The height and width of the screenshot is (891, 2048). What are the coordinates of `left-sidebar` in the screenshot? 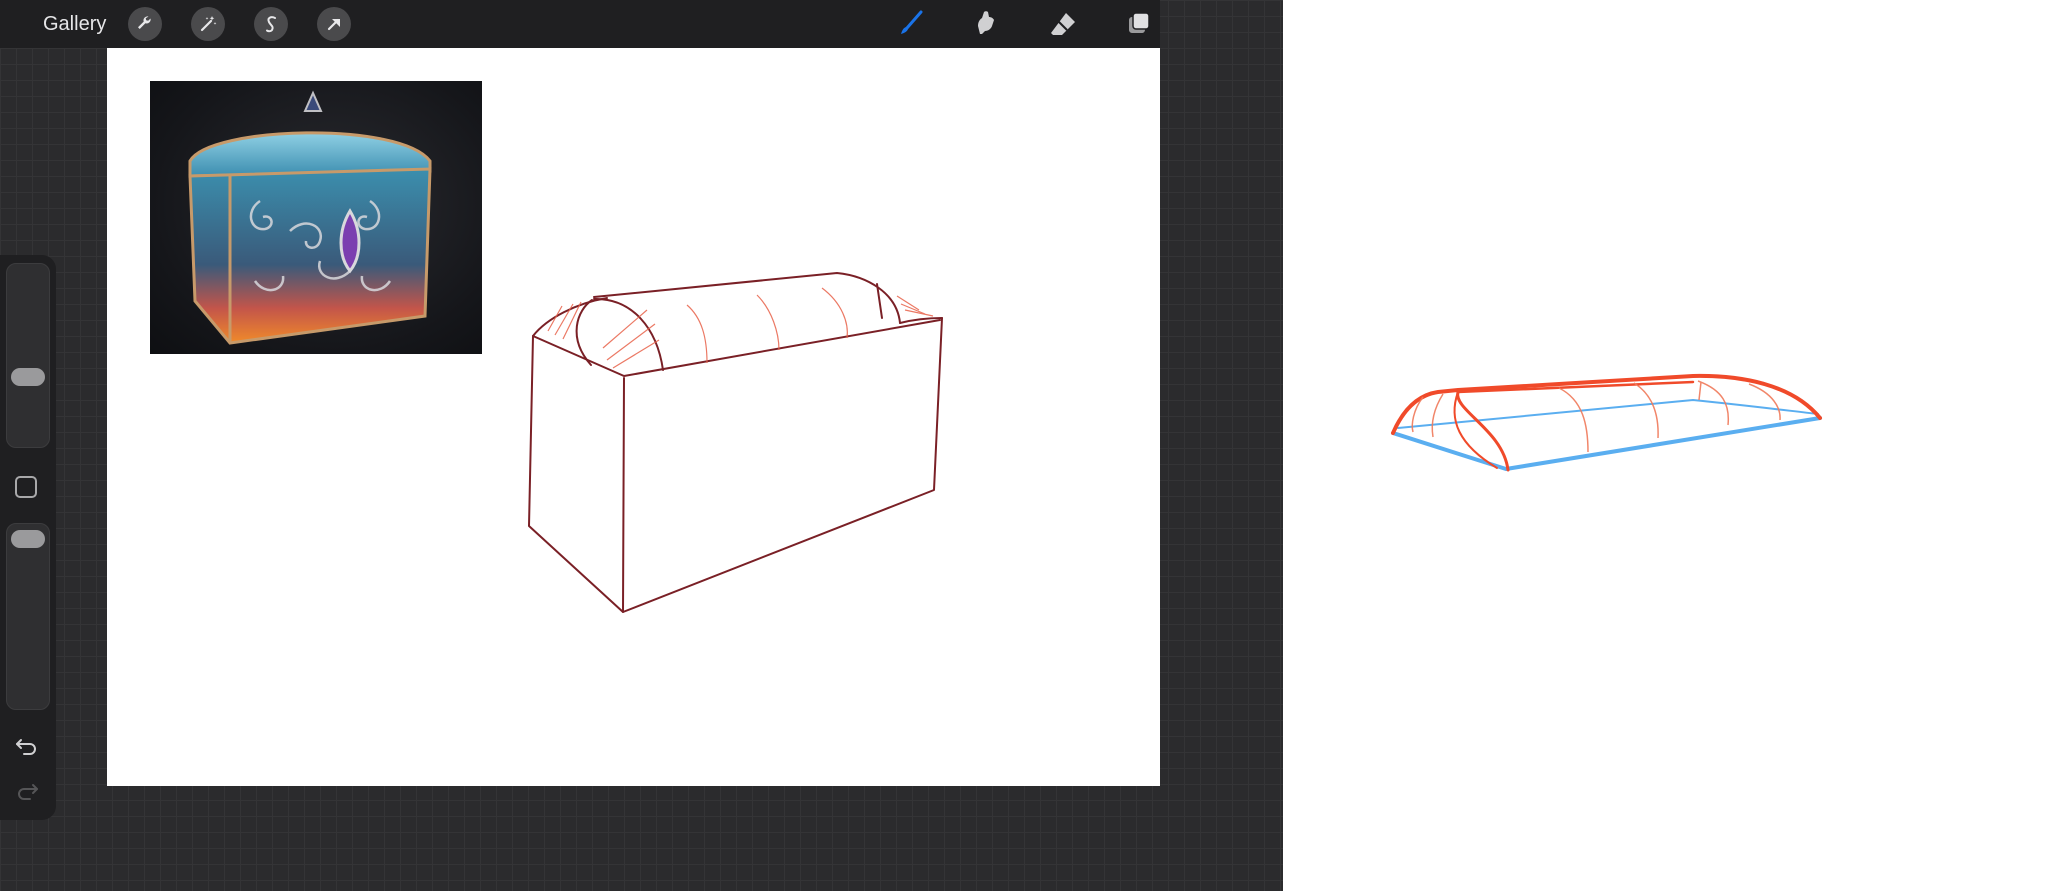 It's located at (28, 537).